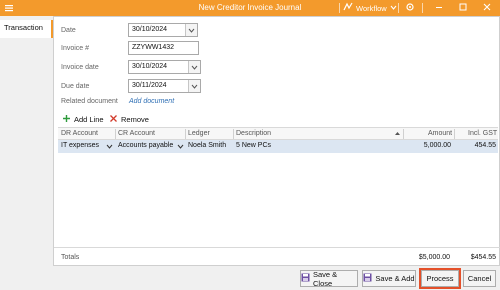 This screenshot has width=500, height=290. I want to click on settings-button, so click(410, 8).